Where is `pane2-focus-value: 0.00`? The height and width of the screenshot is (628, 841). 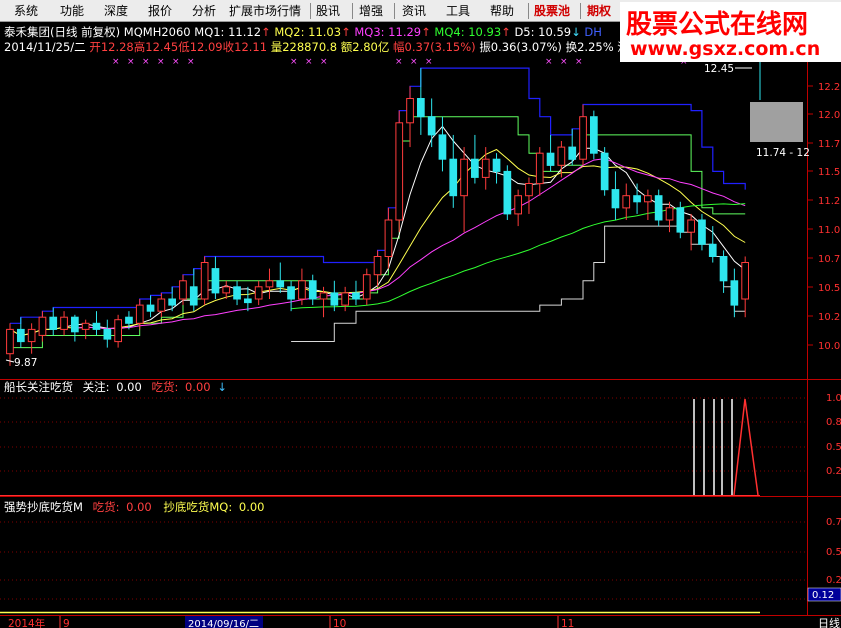
pane2-focus-value: 0.00 is located at coordinates (129, 387).